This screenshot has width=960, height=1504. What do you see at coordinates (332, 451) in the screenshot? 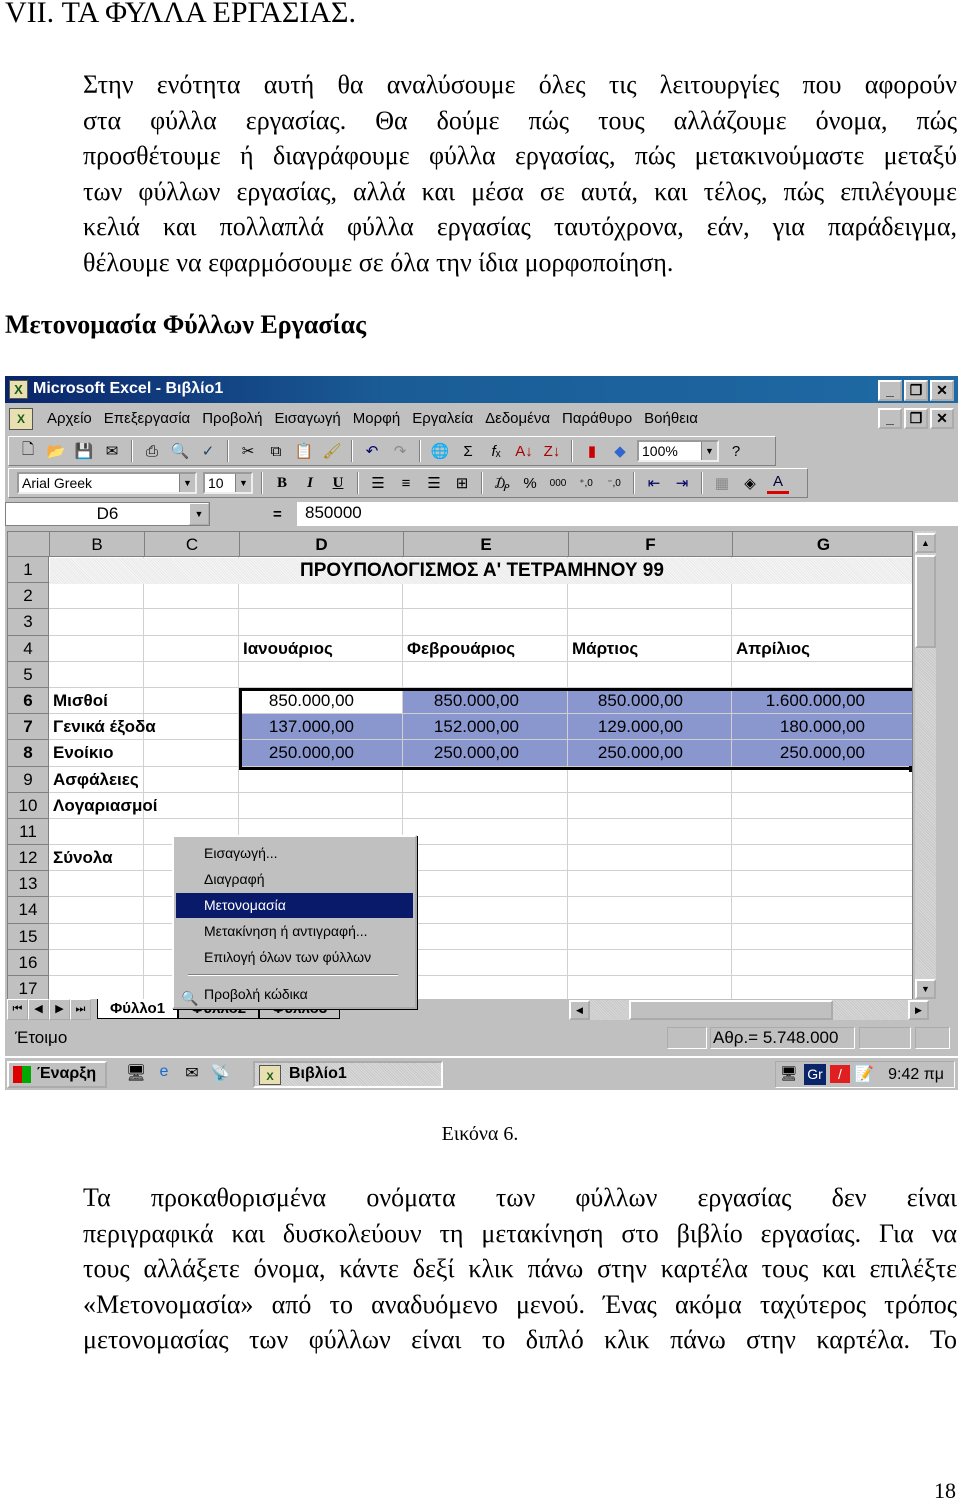
I see `format-painter-icon: 🖌` at bounding box center [332, 451].